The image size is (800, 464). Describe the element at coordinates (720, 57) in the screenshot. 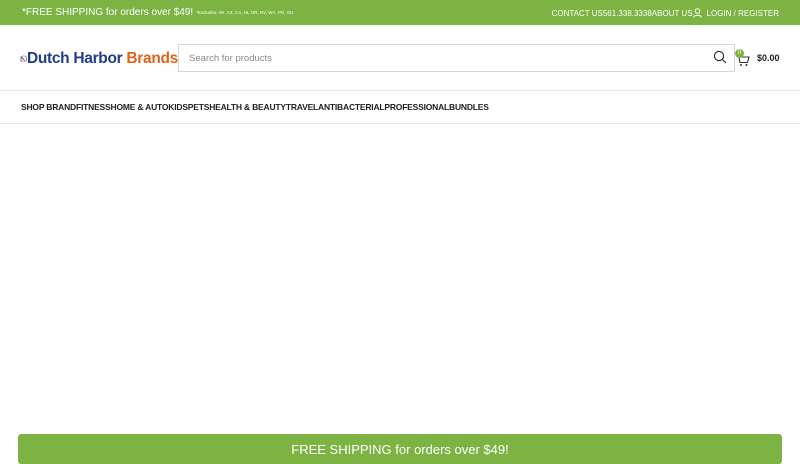

I see `search-icon` at that location.